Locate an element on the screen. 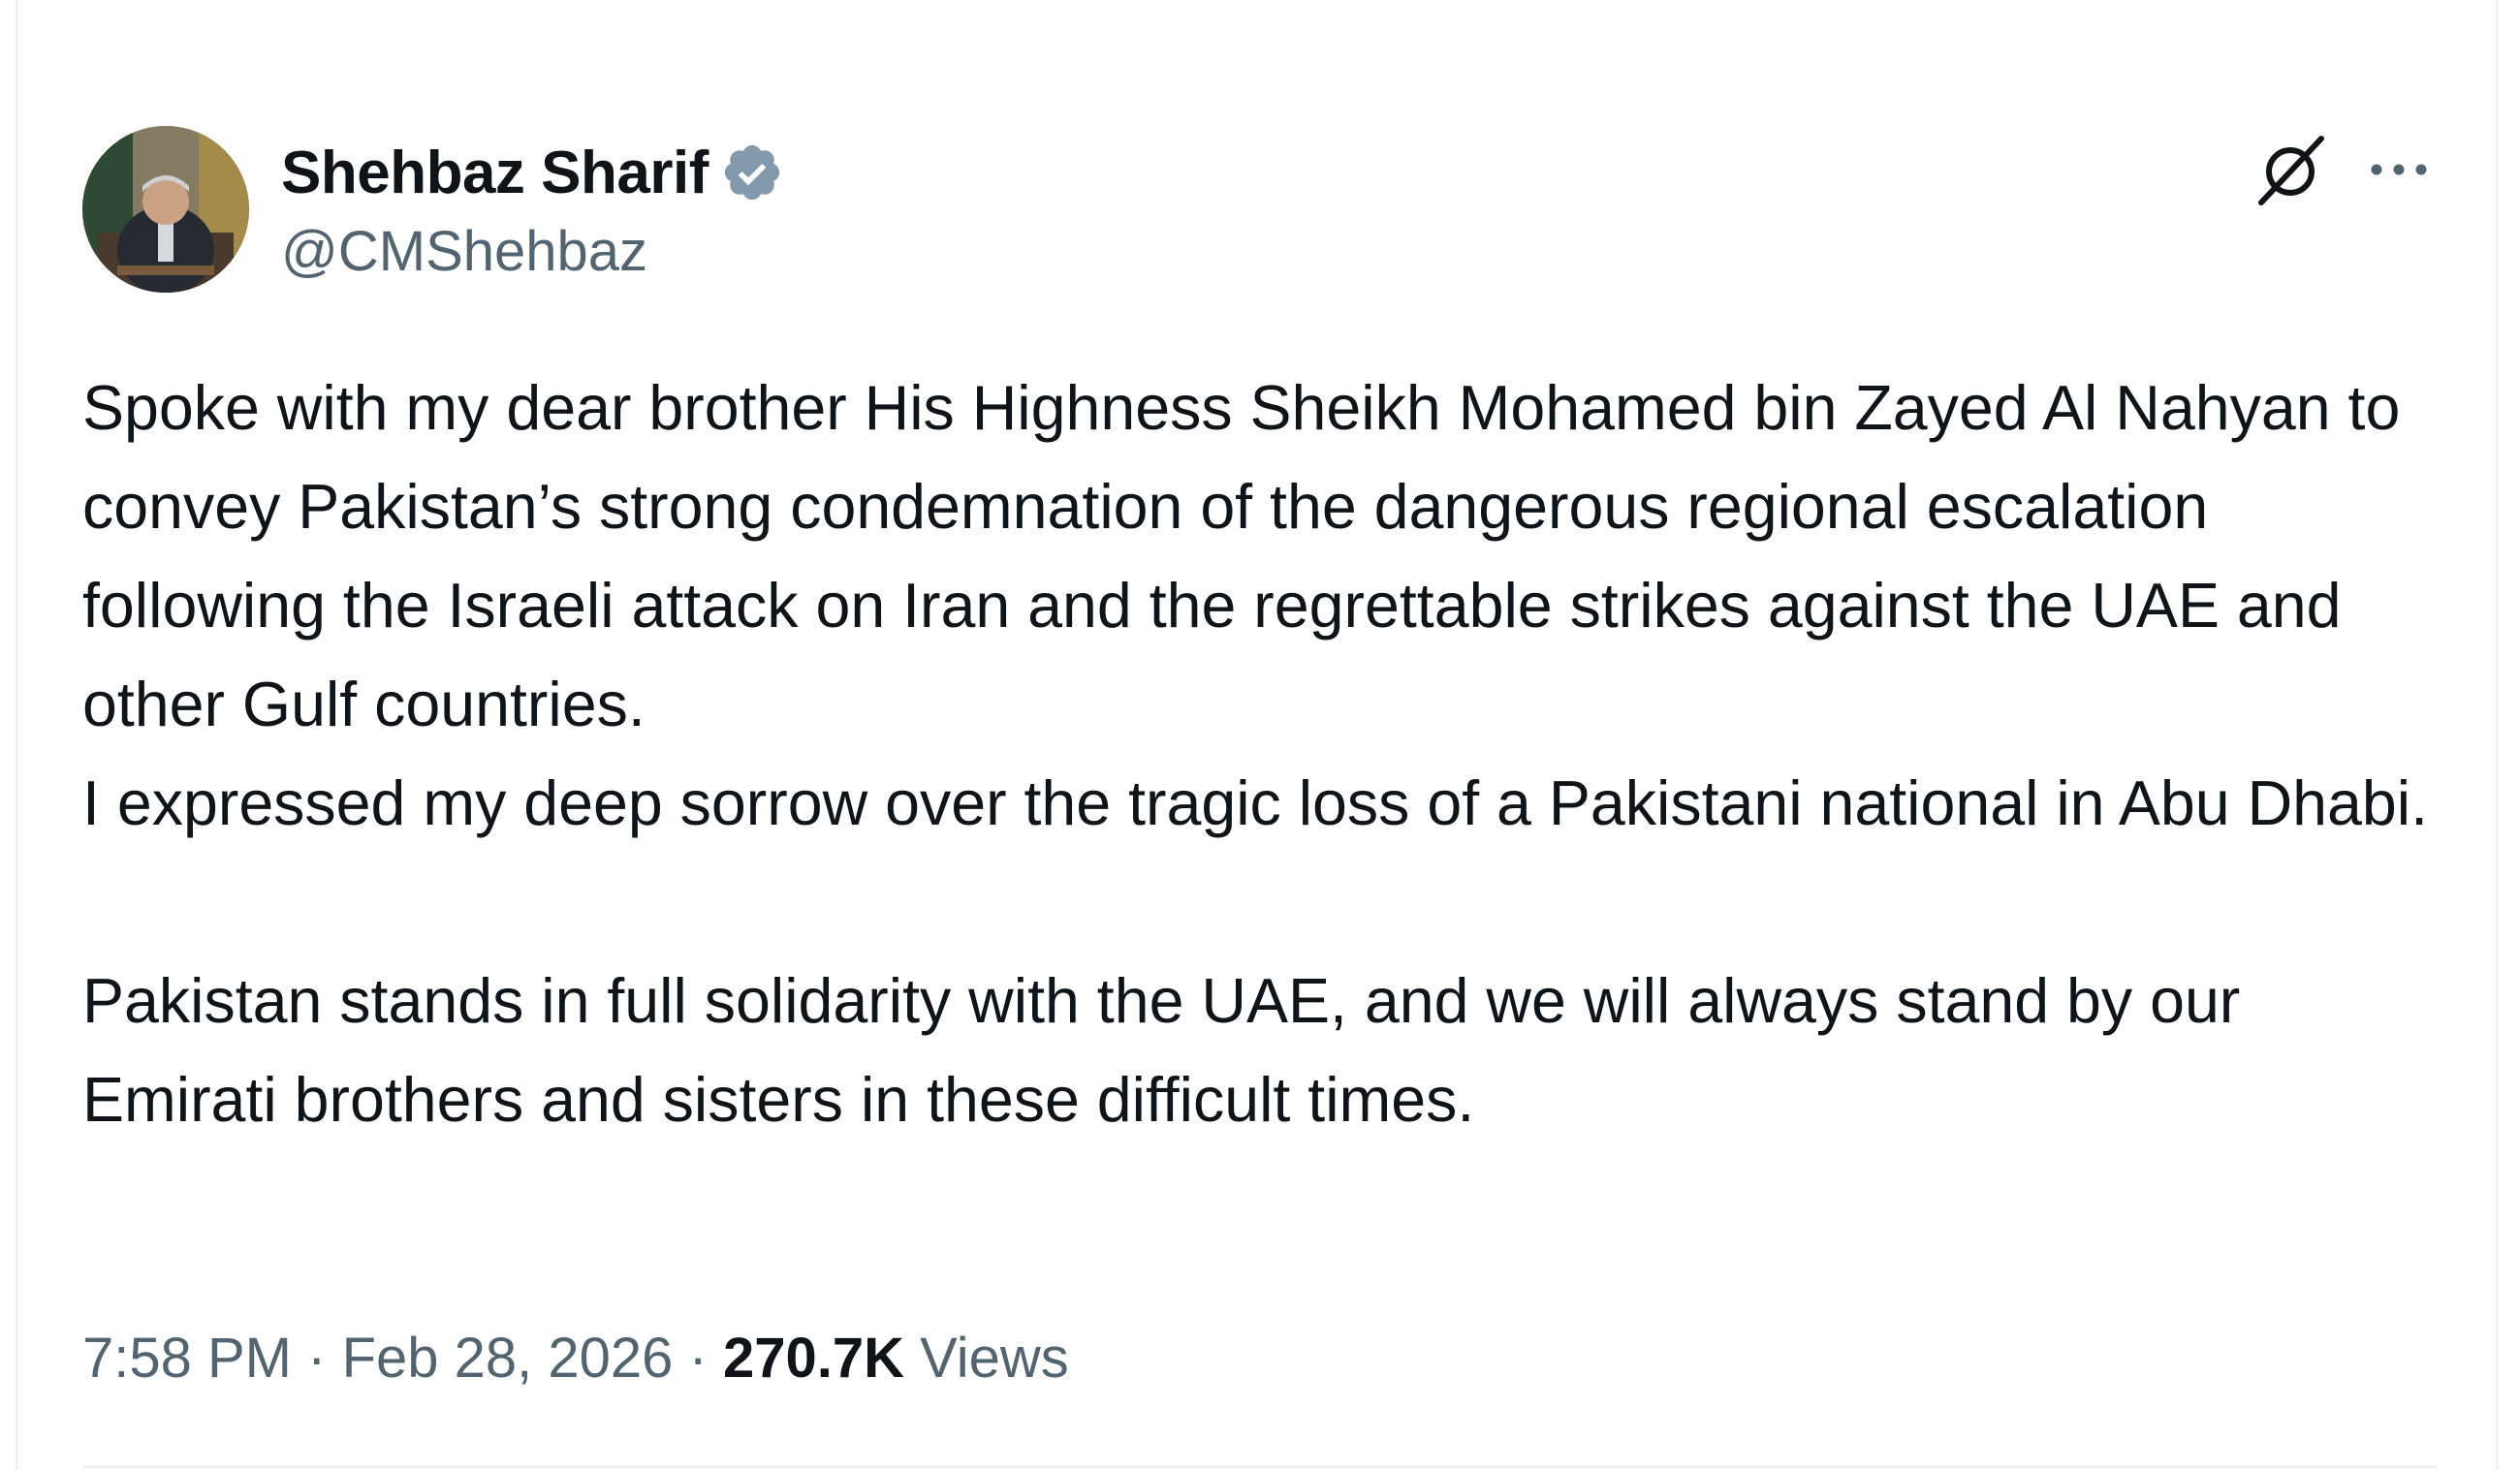  avatar is located at coordinates (166, 209).